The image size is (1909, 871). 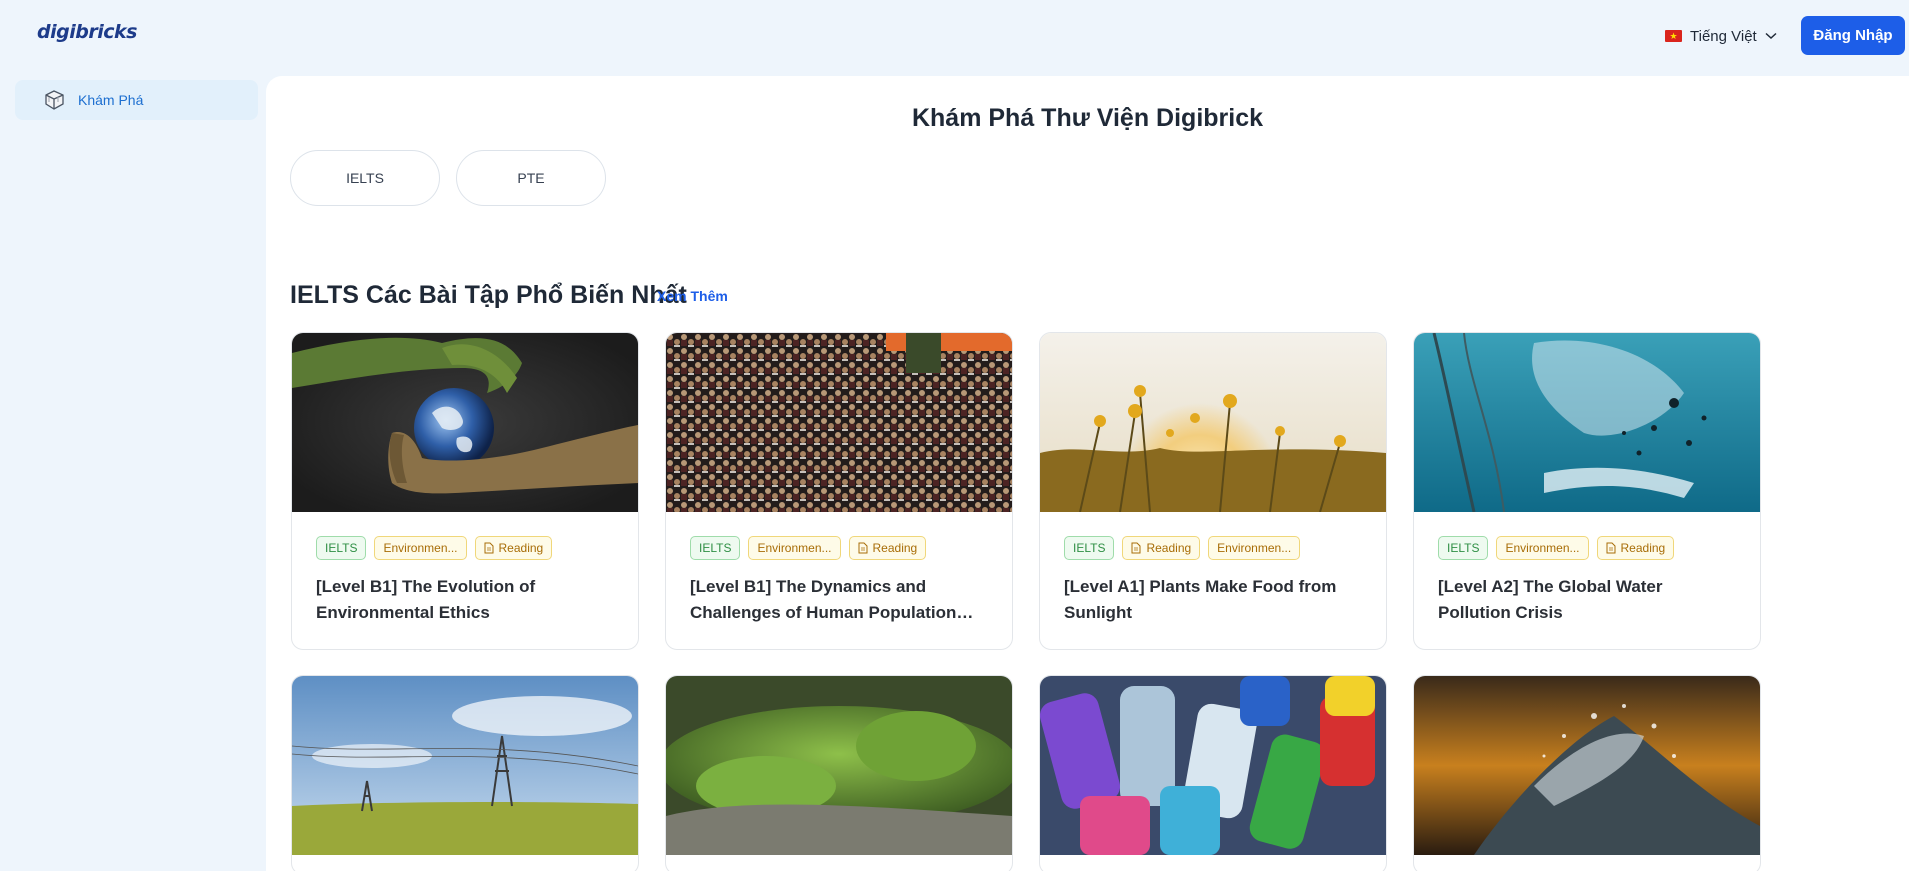 I want to click on page-title: Khám Phá Thư Viện Digibrick, so click(x=1087, y=118).